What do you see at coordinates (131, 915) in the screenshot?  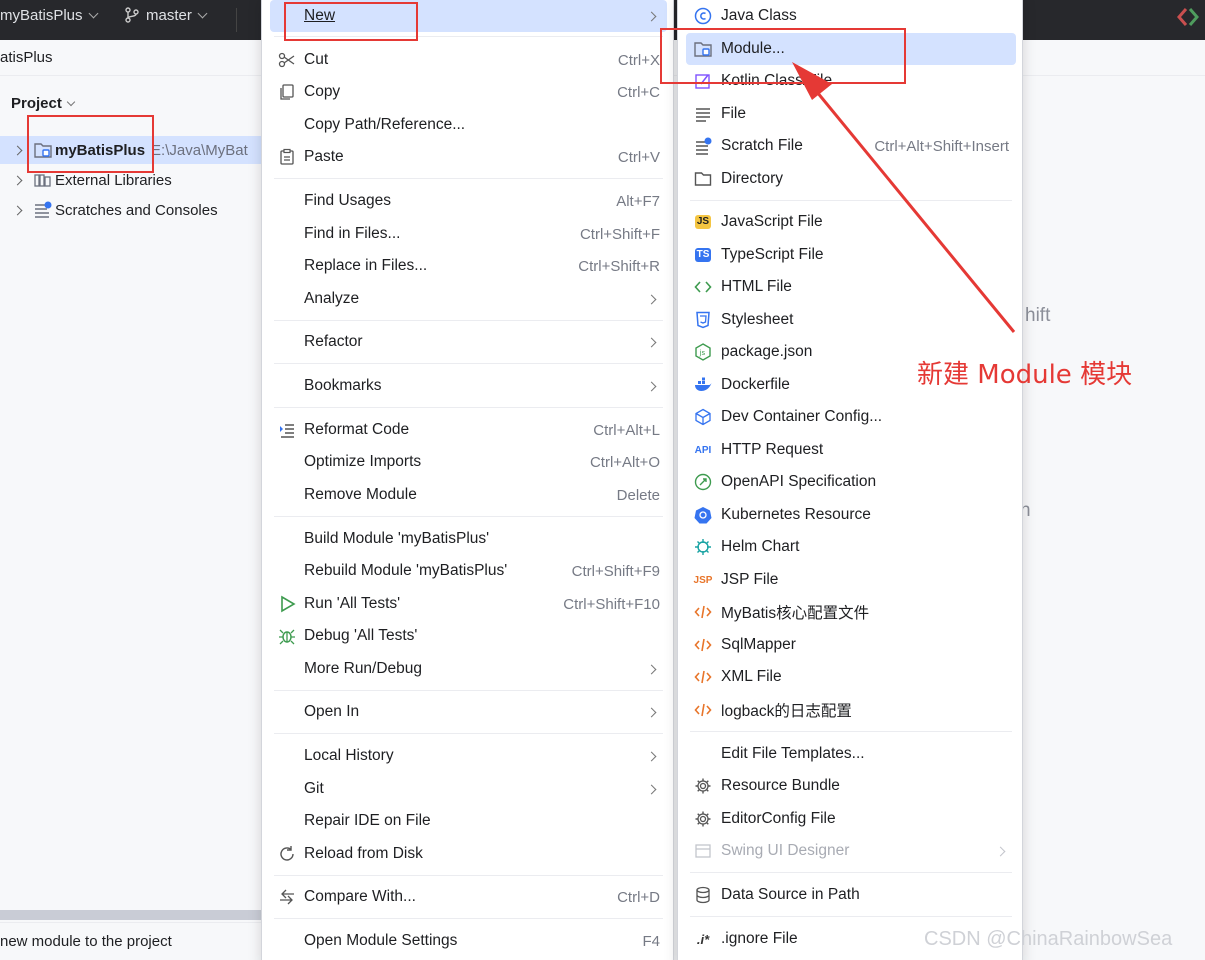 I see `horizontal-scrollbar` at bounding box center [131, 915].